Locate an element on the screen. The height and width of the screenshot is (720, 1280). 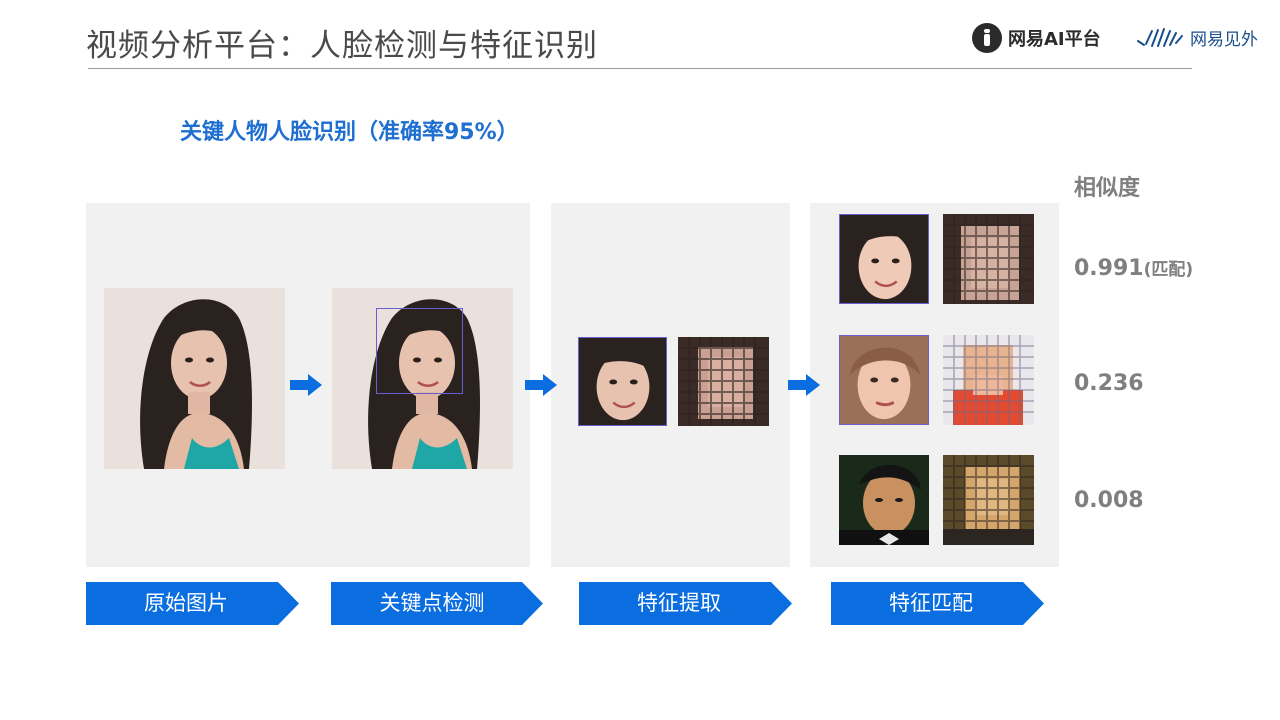
title-divider is located at coordinates (640, 68).